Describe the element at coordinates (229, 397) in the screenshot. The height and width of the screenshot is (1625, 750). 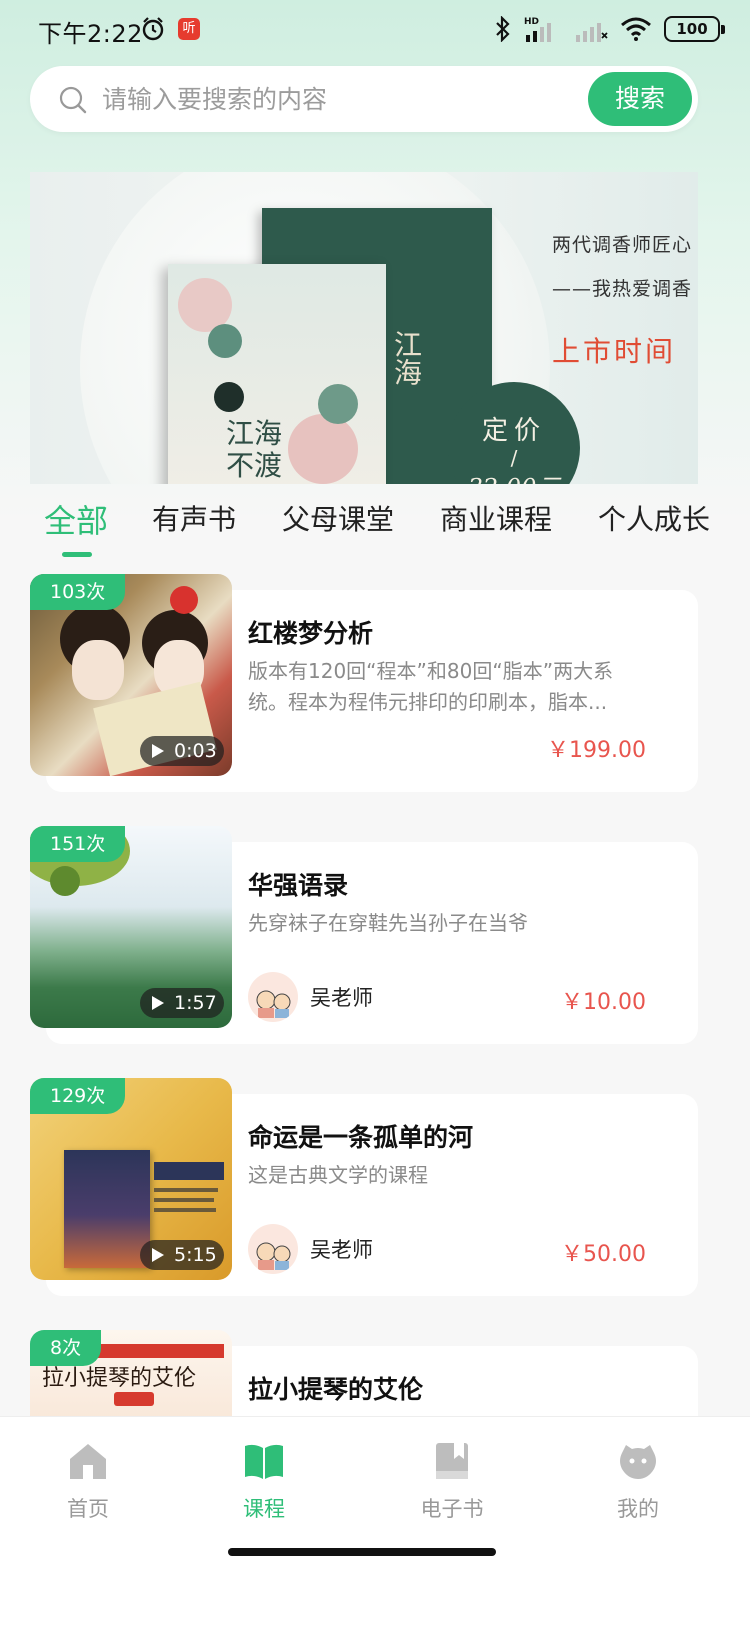
I see `moon-decoration` at that location.